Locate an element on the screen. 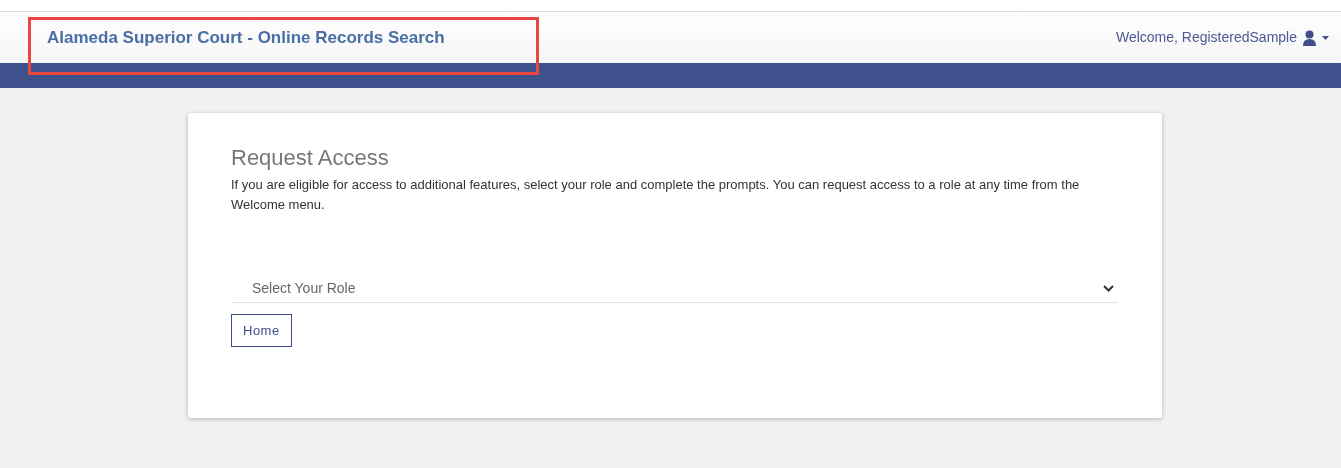 This screenshot has height=468, width=1341. chevron-down-icon is located at coordinates (1108, 288).